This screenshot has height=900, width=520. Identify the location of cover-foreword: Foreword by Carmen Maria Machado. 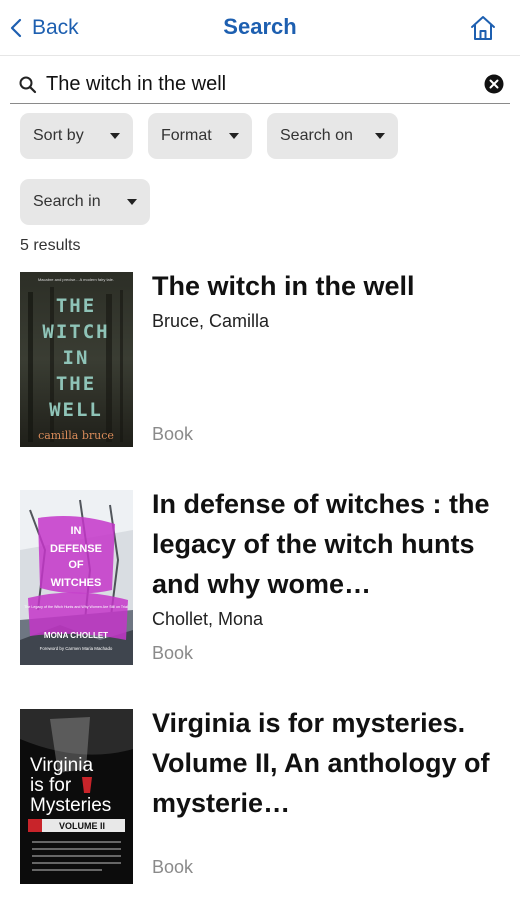
(76, 648).